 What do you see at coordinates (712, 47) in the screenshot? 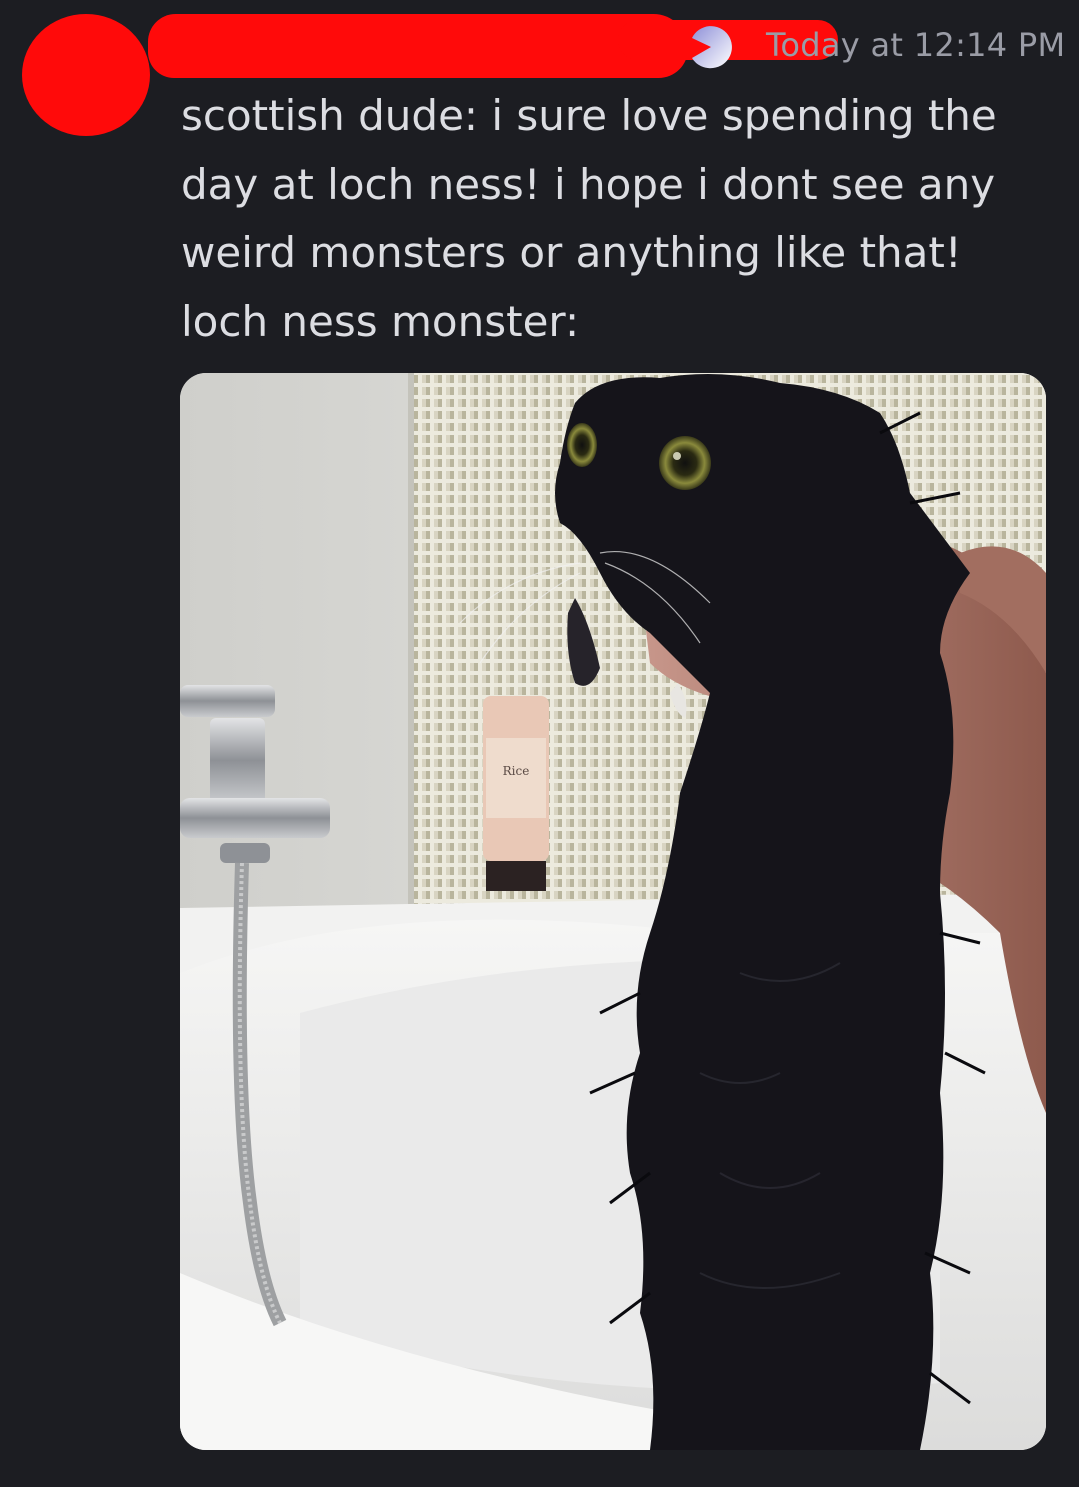
I see `pacman-badge-icon` at bounding box center [712, 47].